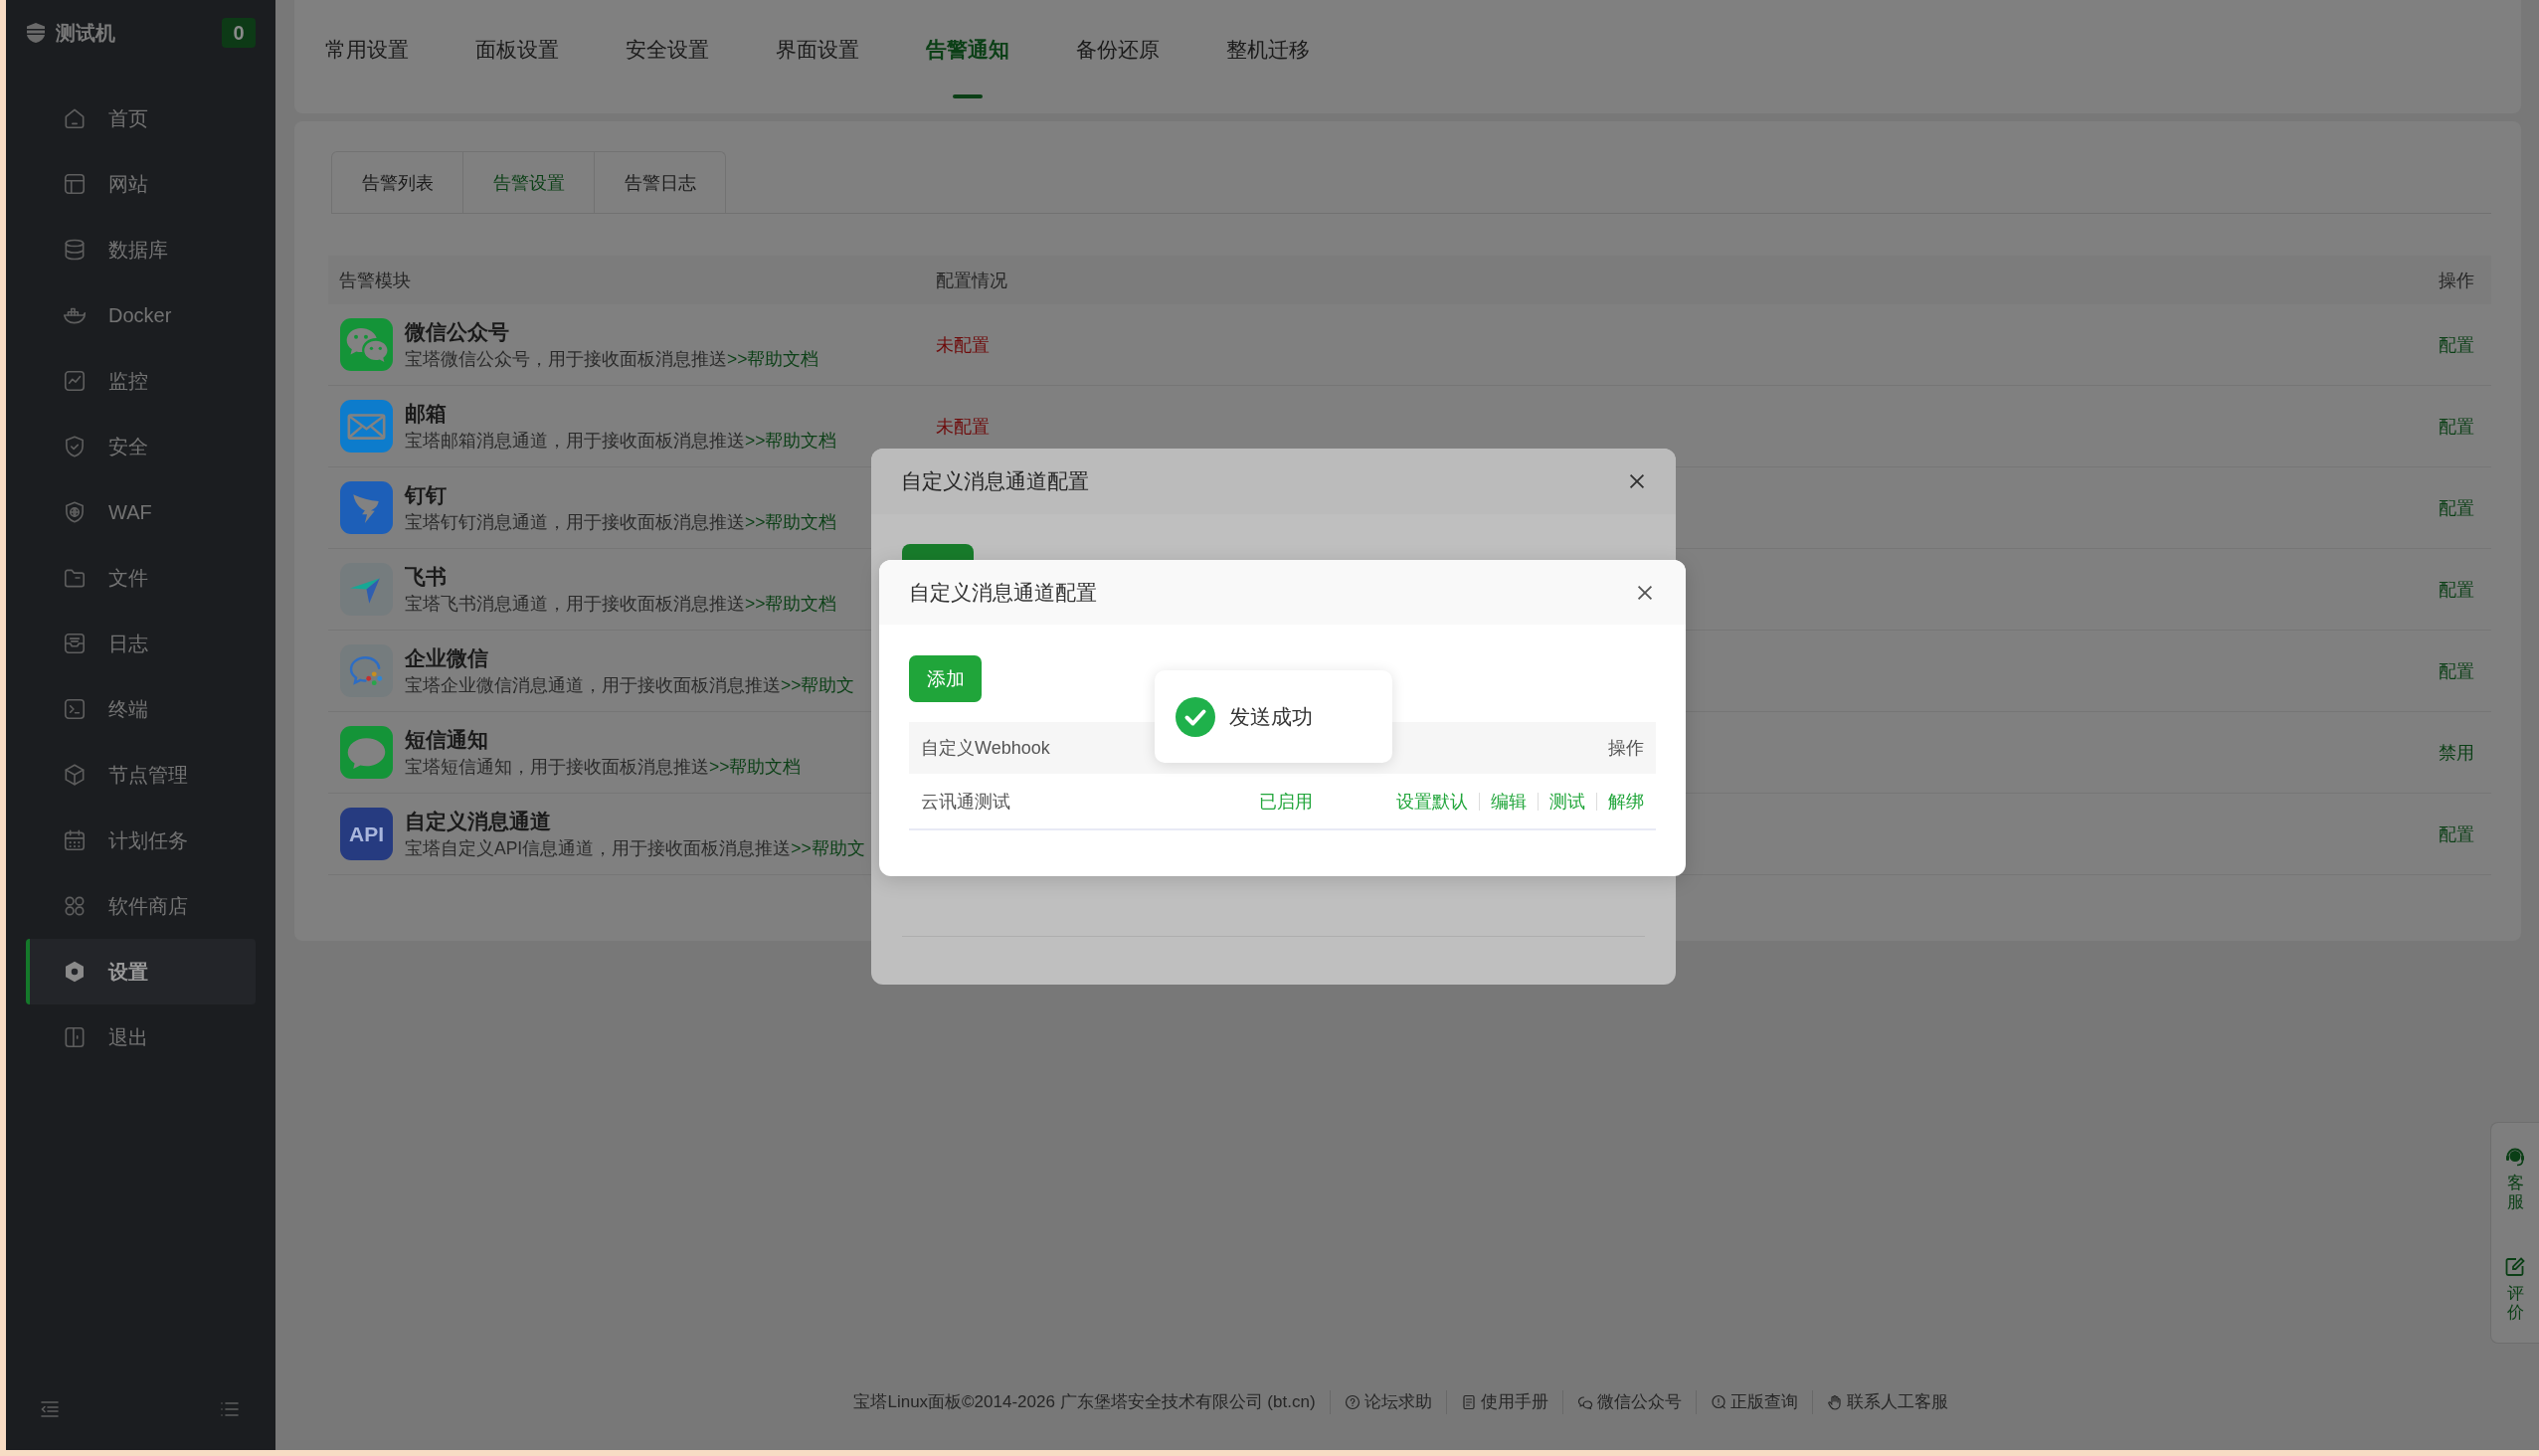  Describe the element at coordinates (1271, 716) in the screenshot. I see `toast-message: 发送成功` at that location.